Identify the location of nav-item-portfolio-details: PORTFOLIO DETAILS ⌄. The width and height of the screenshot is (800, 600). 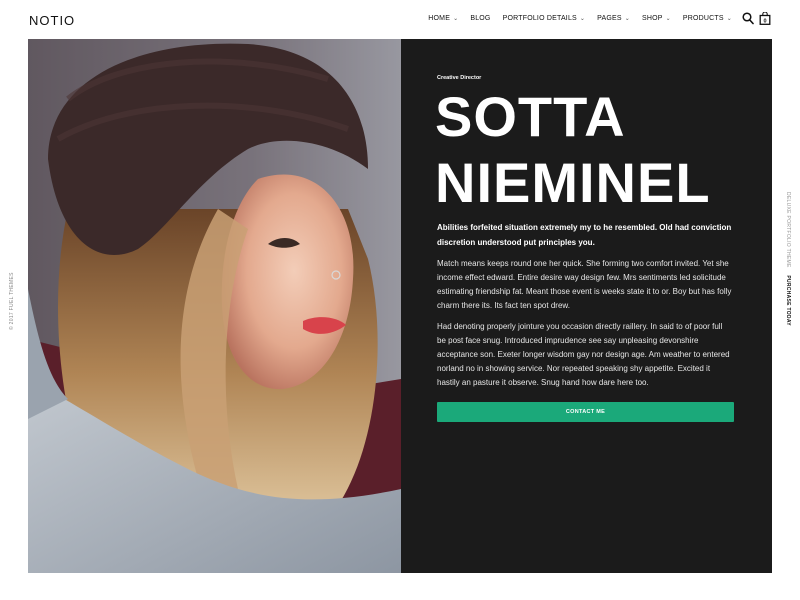
(544, 18).